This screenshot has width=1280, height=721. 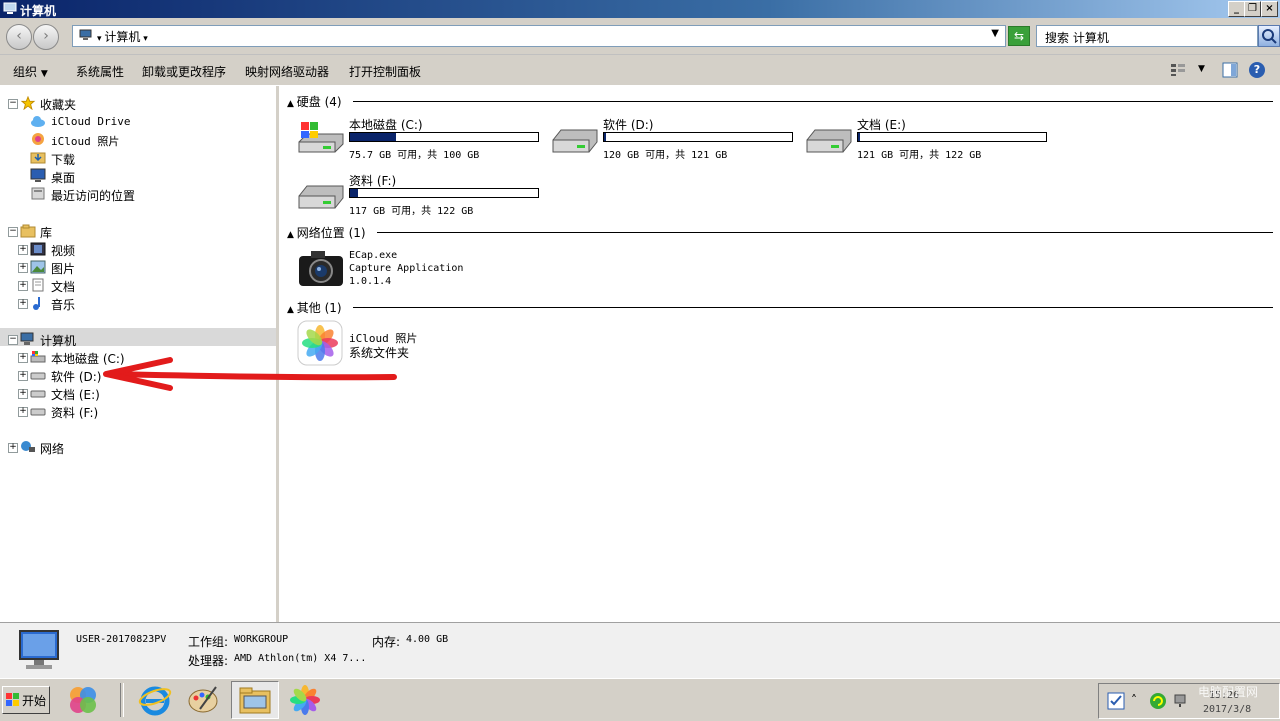 I want to click on app-pinwheel-icon, so click(x=83, y=700).